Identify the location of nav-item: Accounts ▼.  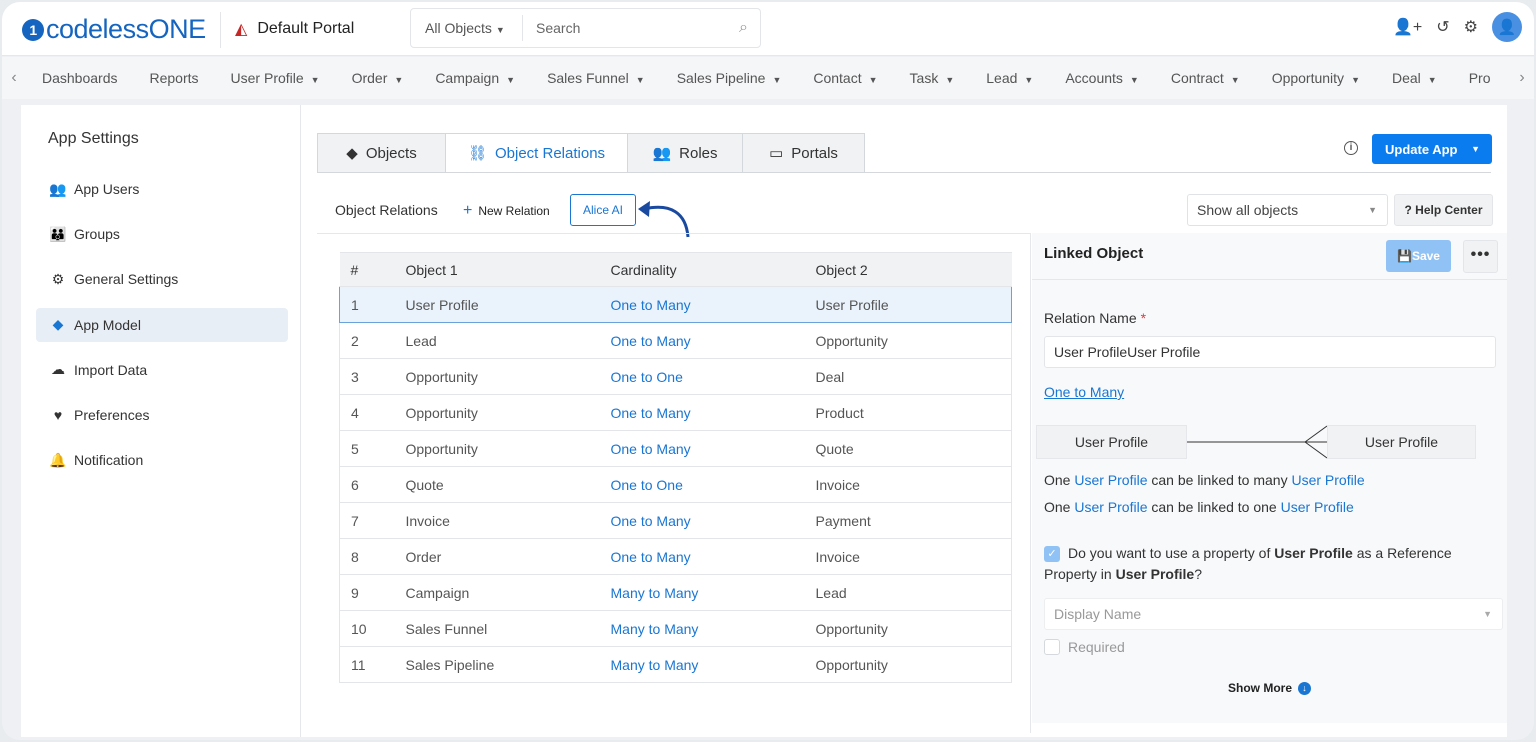
(1102, 78).